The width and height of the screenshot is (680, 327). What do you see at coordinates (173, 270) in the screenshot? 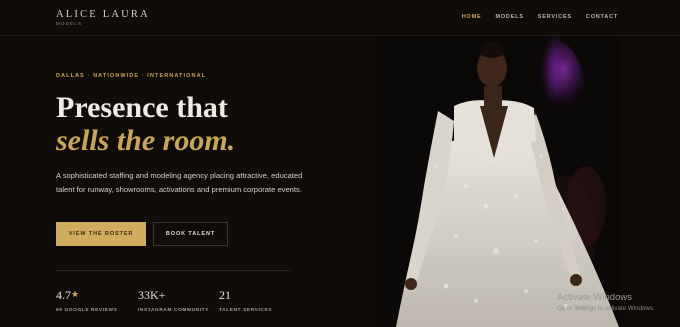
I see `stats-divider` at bounding box center [173, 270].